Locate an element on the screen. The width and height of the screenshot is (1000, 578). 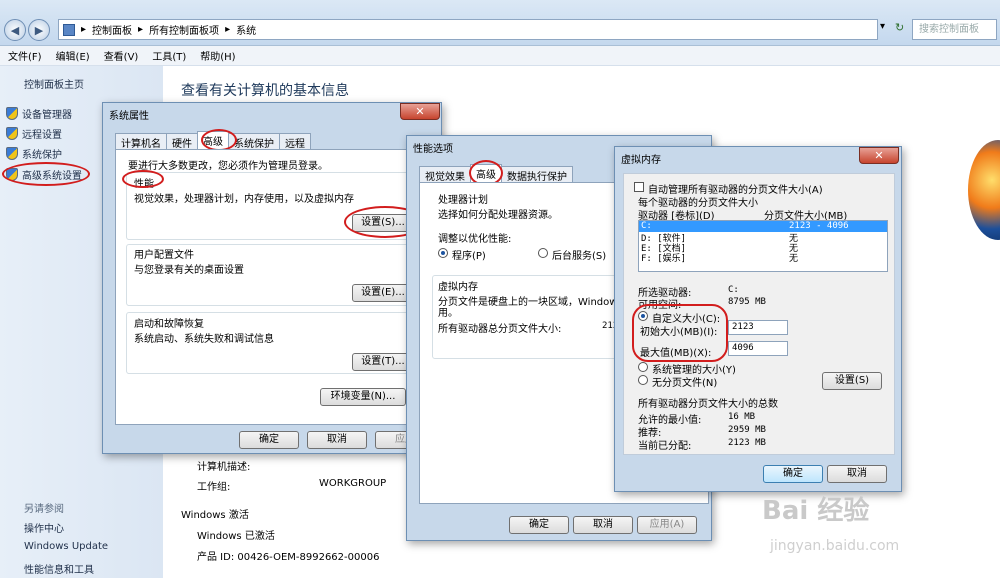
dialog-title: 系统属性 is located at coordinates (129, 116).